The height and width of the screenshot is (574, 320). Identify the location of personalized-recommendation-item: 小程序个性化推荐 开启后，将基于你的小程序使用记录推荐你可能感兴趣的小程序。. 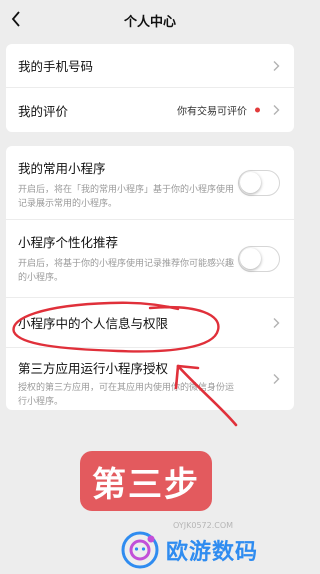
(150, 259).